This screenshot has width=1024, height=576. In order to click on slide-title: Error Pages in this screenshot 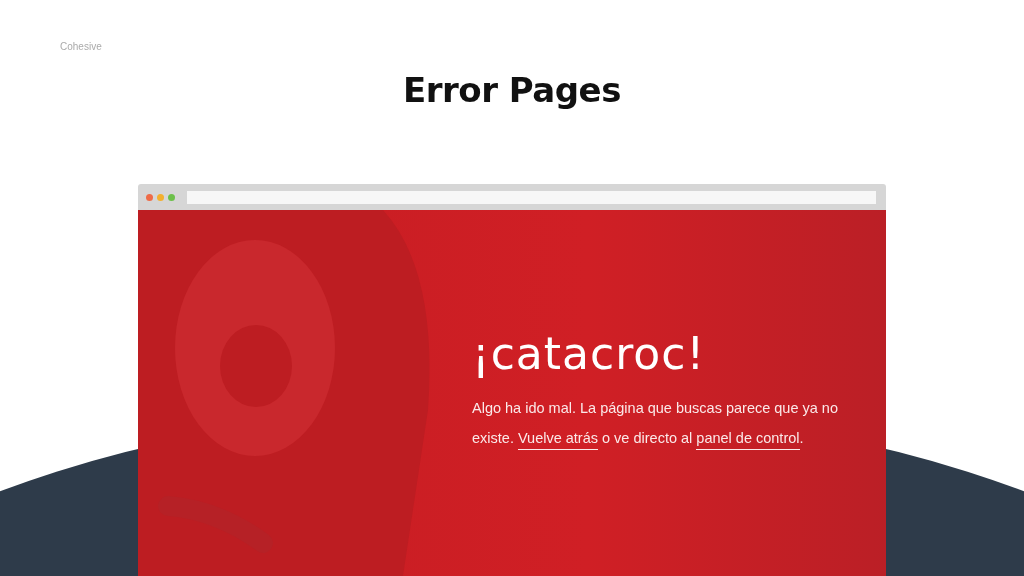, I will do `click(512, 90)`.